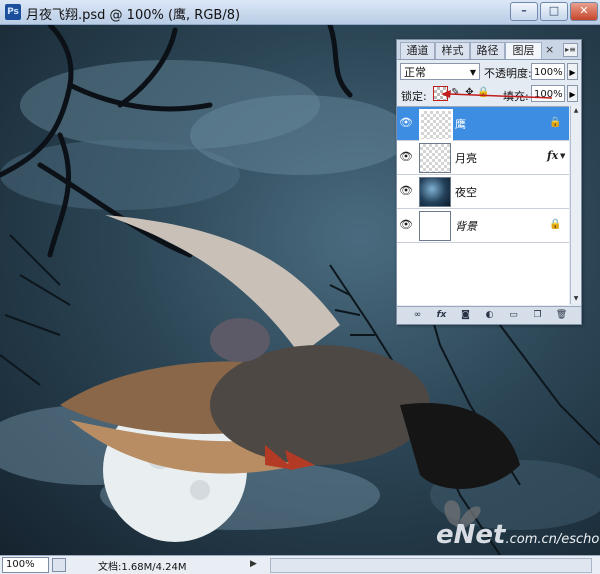  Describe the element at coordinates (523, 50) in the screenshot. I see `tab-layers: 图层` at that location.